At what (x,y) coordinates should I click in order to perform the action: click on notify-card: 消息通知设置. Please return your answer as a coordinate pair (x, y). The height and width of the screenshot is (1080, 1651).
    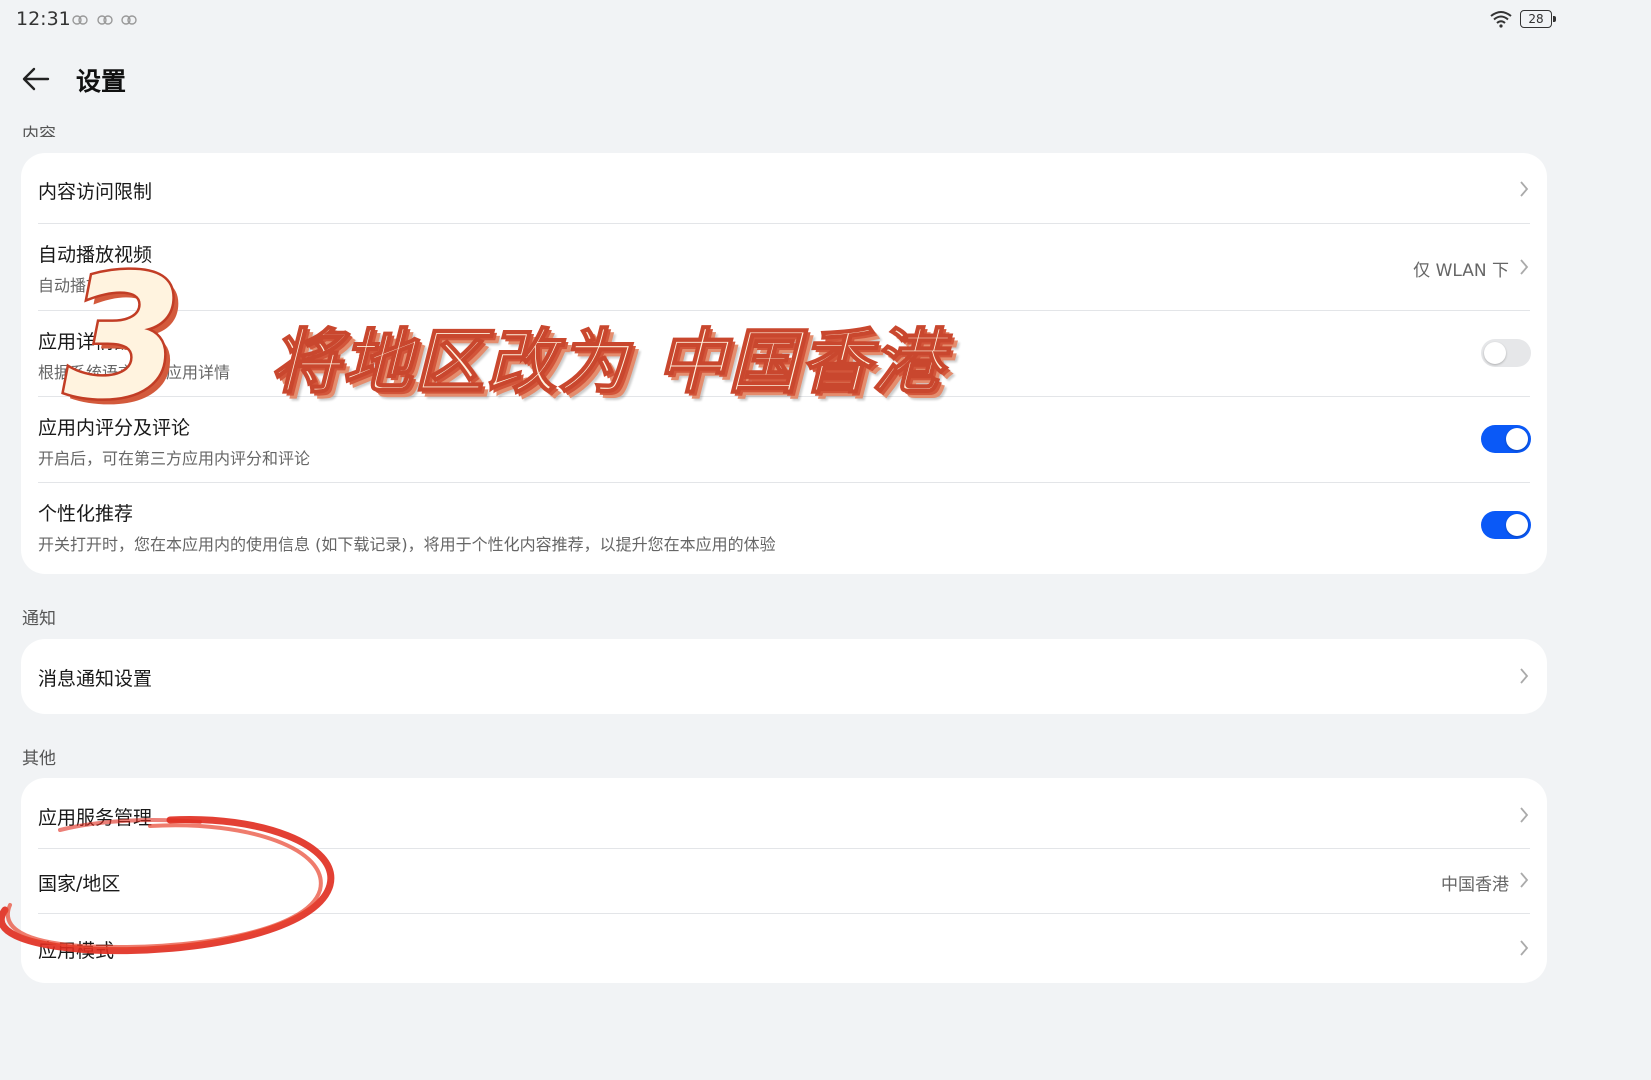
    Looking at the image, I should click on (784, 676).